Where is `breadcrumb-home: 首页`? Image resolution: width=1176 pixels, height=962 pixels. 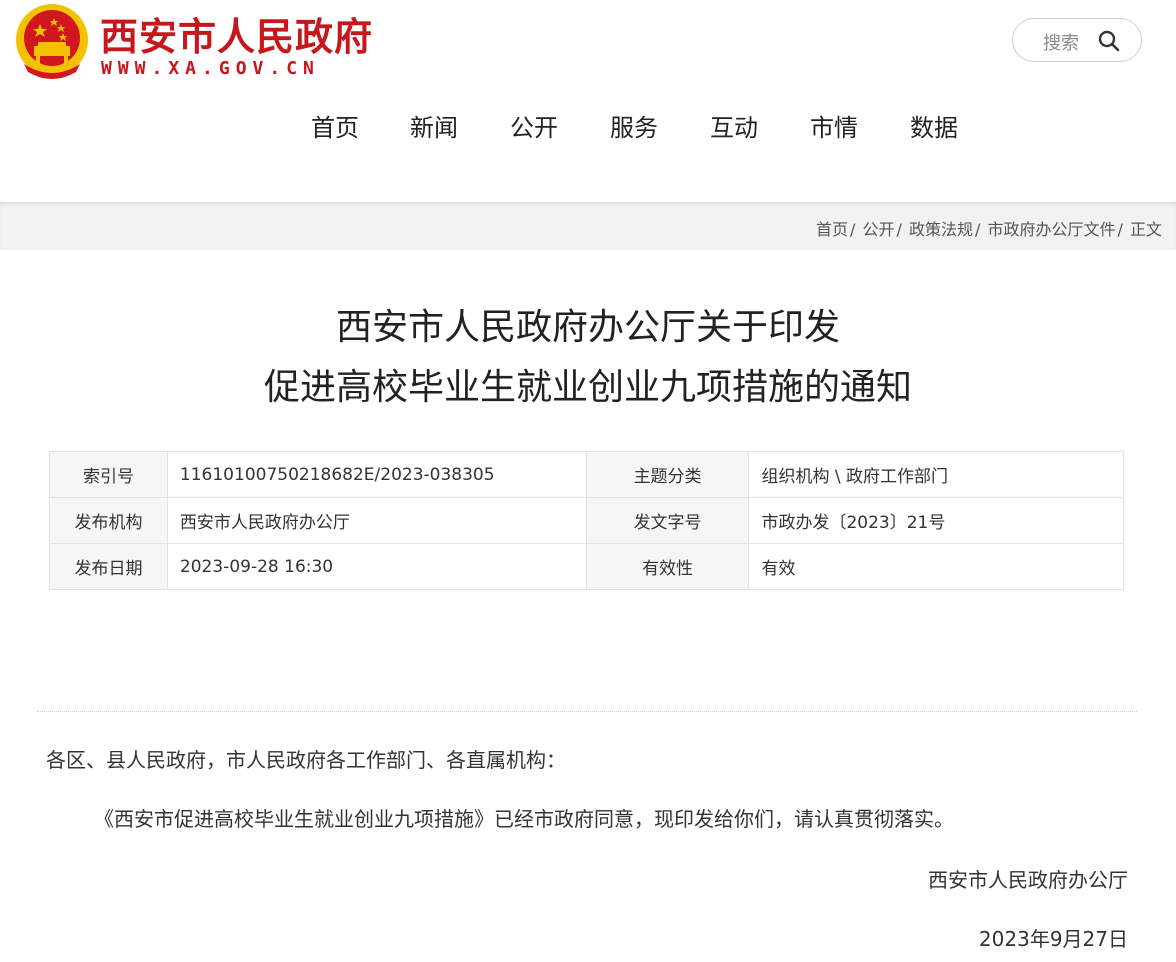 breadcrumb-home: 首页 is located at coordinates (832, 229).